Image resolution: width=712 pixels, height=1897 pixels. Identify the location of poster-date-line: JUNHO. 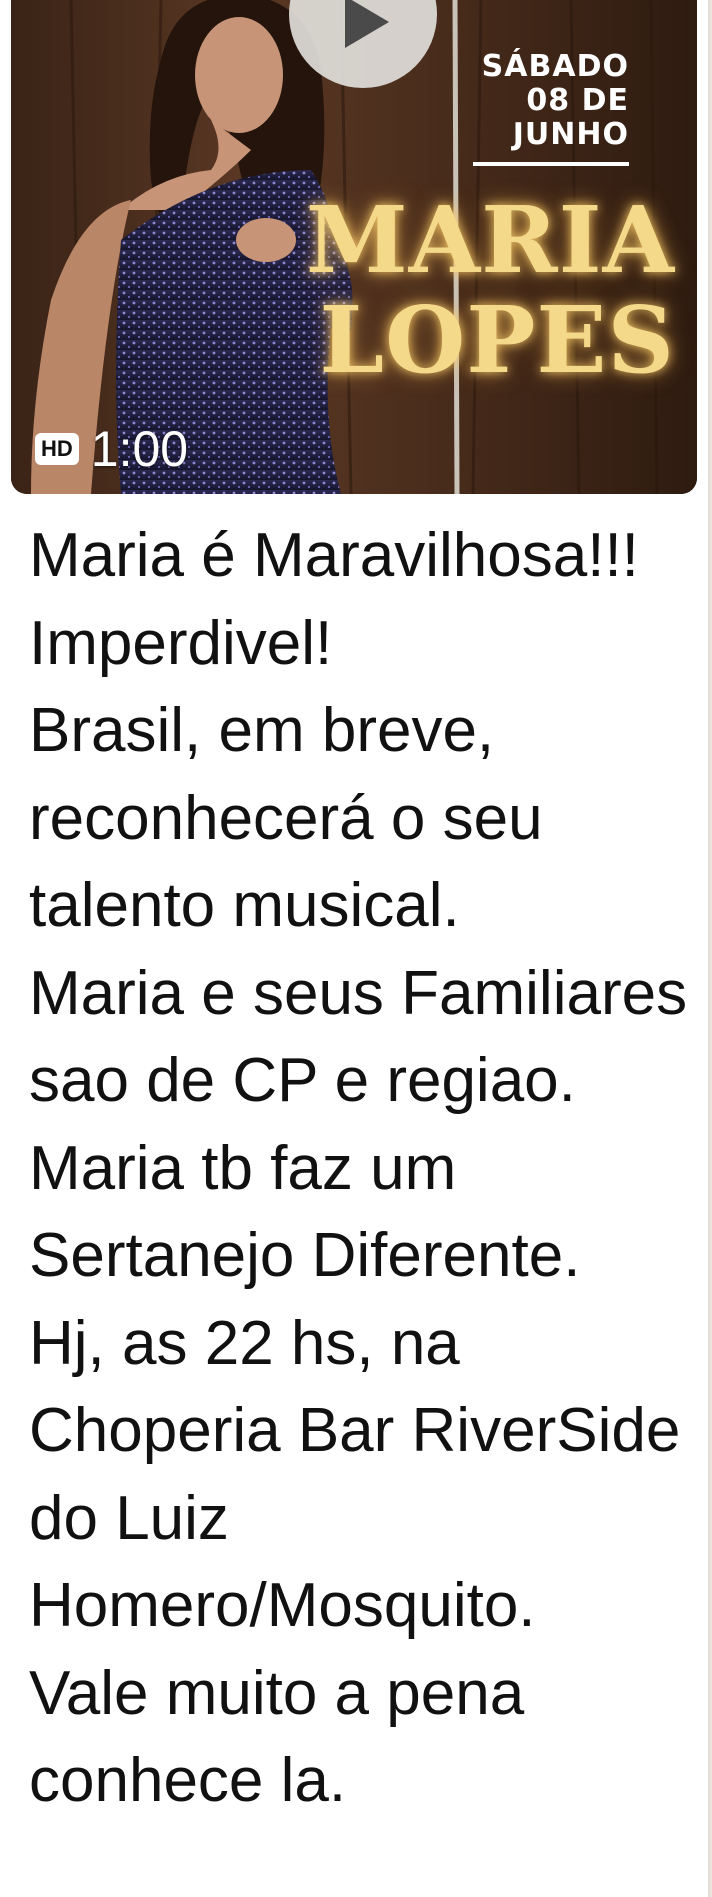
(570, 134).